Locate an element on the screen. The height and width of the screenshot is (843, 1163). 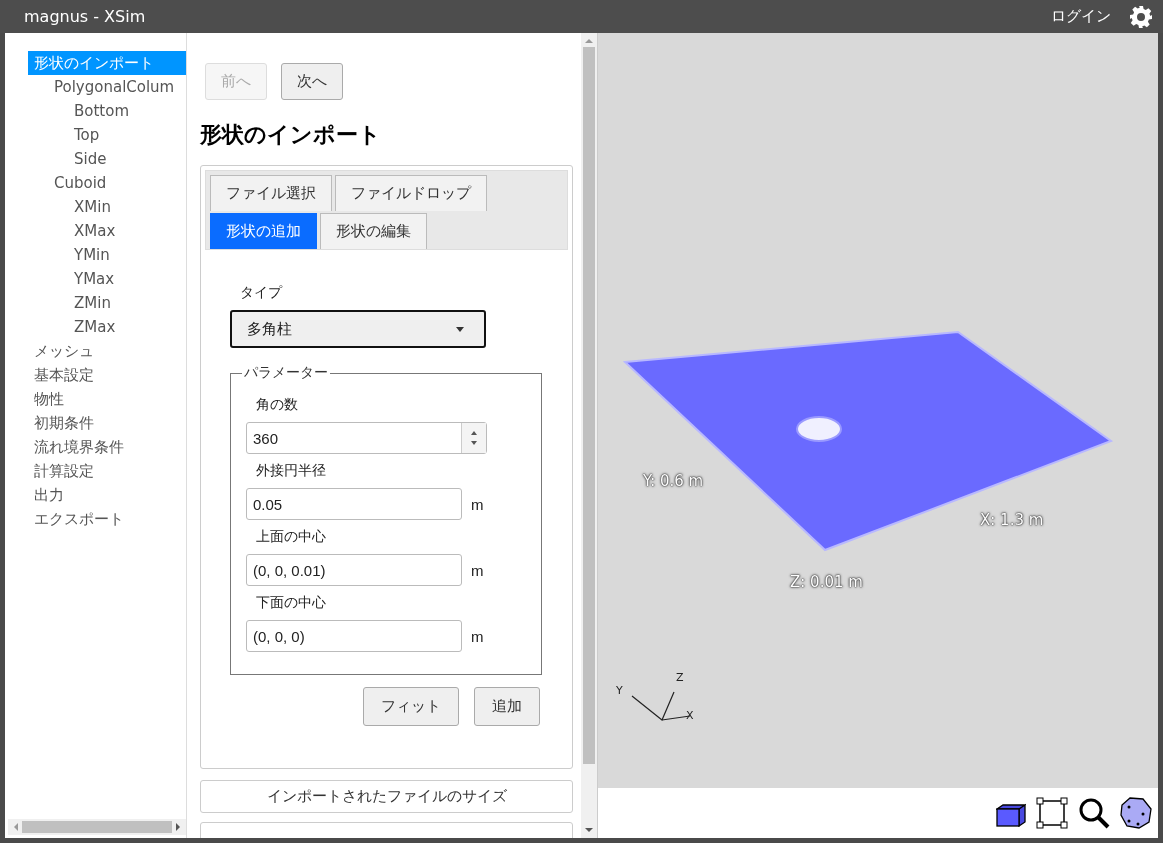
bounding-box-icon is located at coordinates (1052, 813).